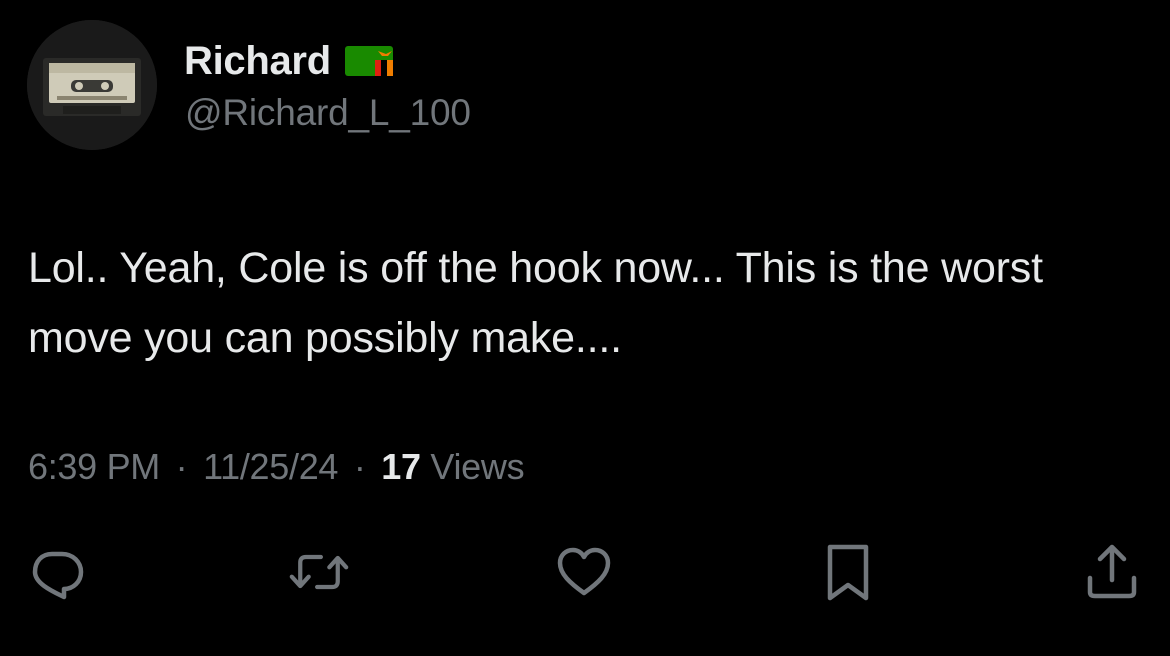 This screenshot has height=656, width=1170. I want to click on author-name-row: Richard, so click(288, 61).